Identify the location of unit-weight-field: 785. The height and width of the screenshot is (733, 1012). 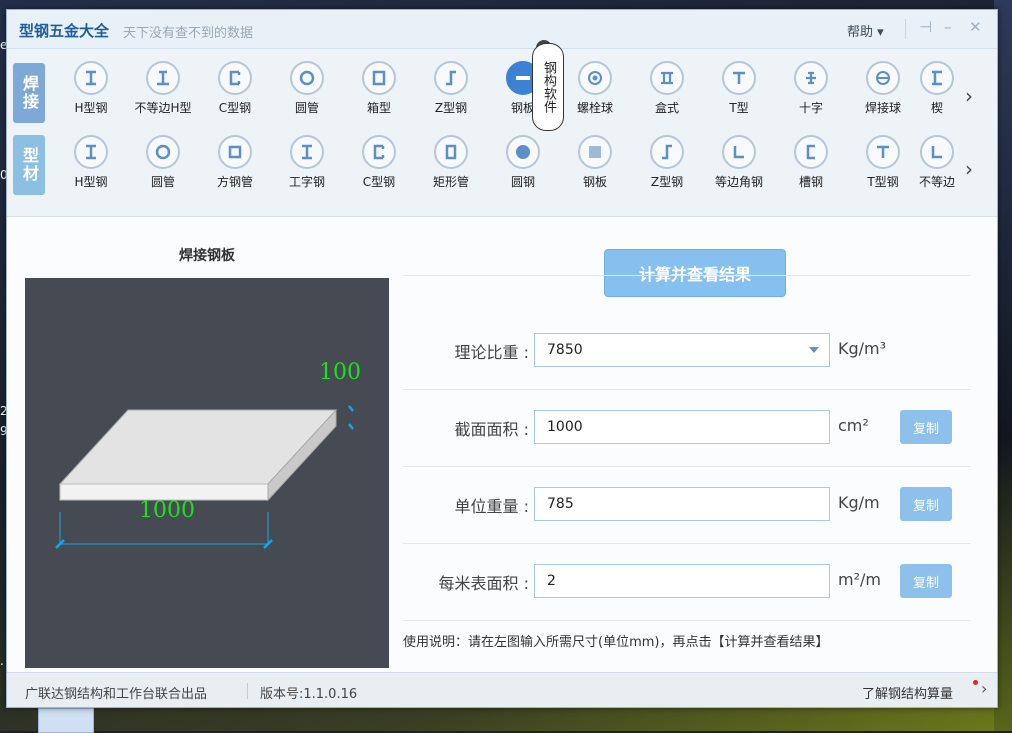
(682, 504).